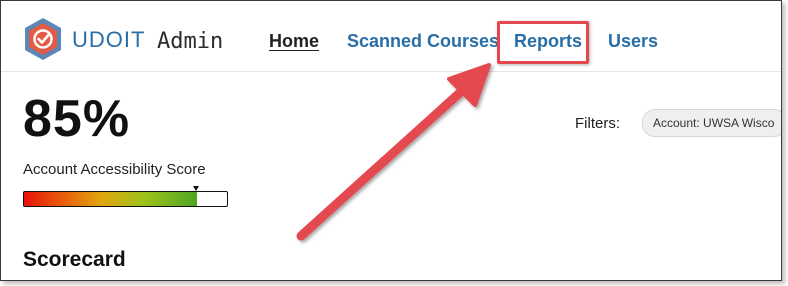 The image size is (788, 286). Describe the element at coordinates (711, 123) in the screenshot. I see `account-filter-chip: Account: UWSA Wisco` at that location.